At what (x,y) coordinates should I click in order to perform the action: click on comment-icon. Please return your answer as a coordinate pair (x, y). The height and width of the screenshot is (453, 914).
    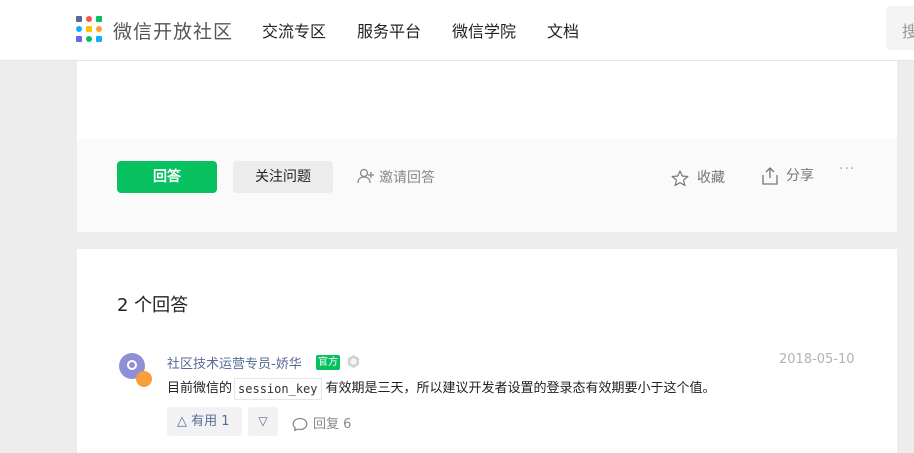
    Looking at the image, I should click on (300, 424).